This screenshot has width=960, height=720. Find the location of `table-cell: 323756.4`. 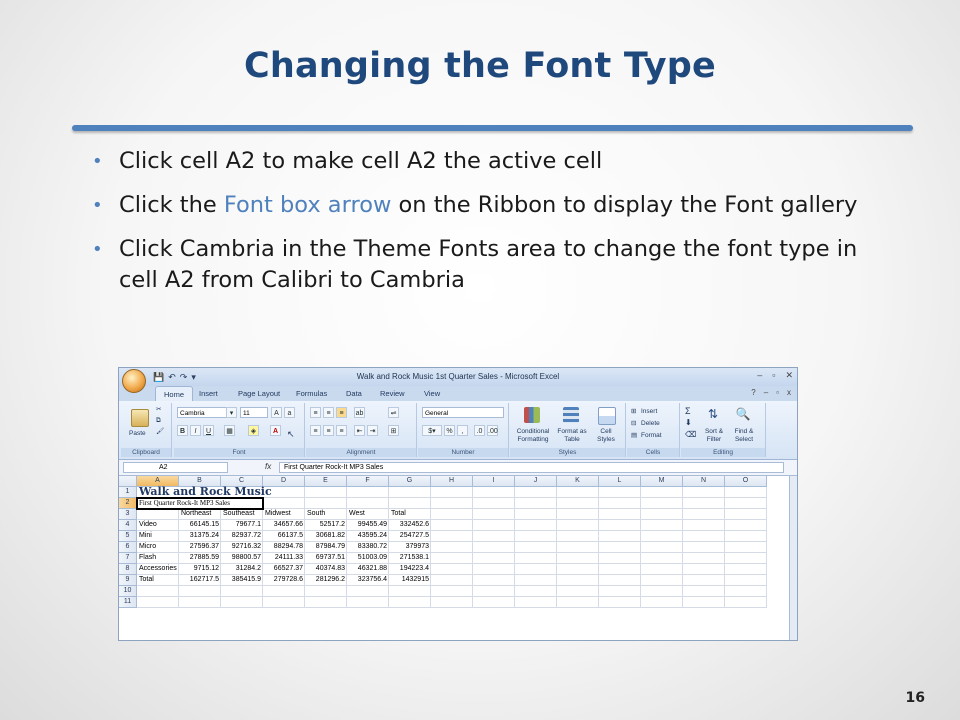

table-cell: 323756.4 is located at coordinates (368, 580).